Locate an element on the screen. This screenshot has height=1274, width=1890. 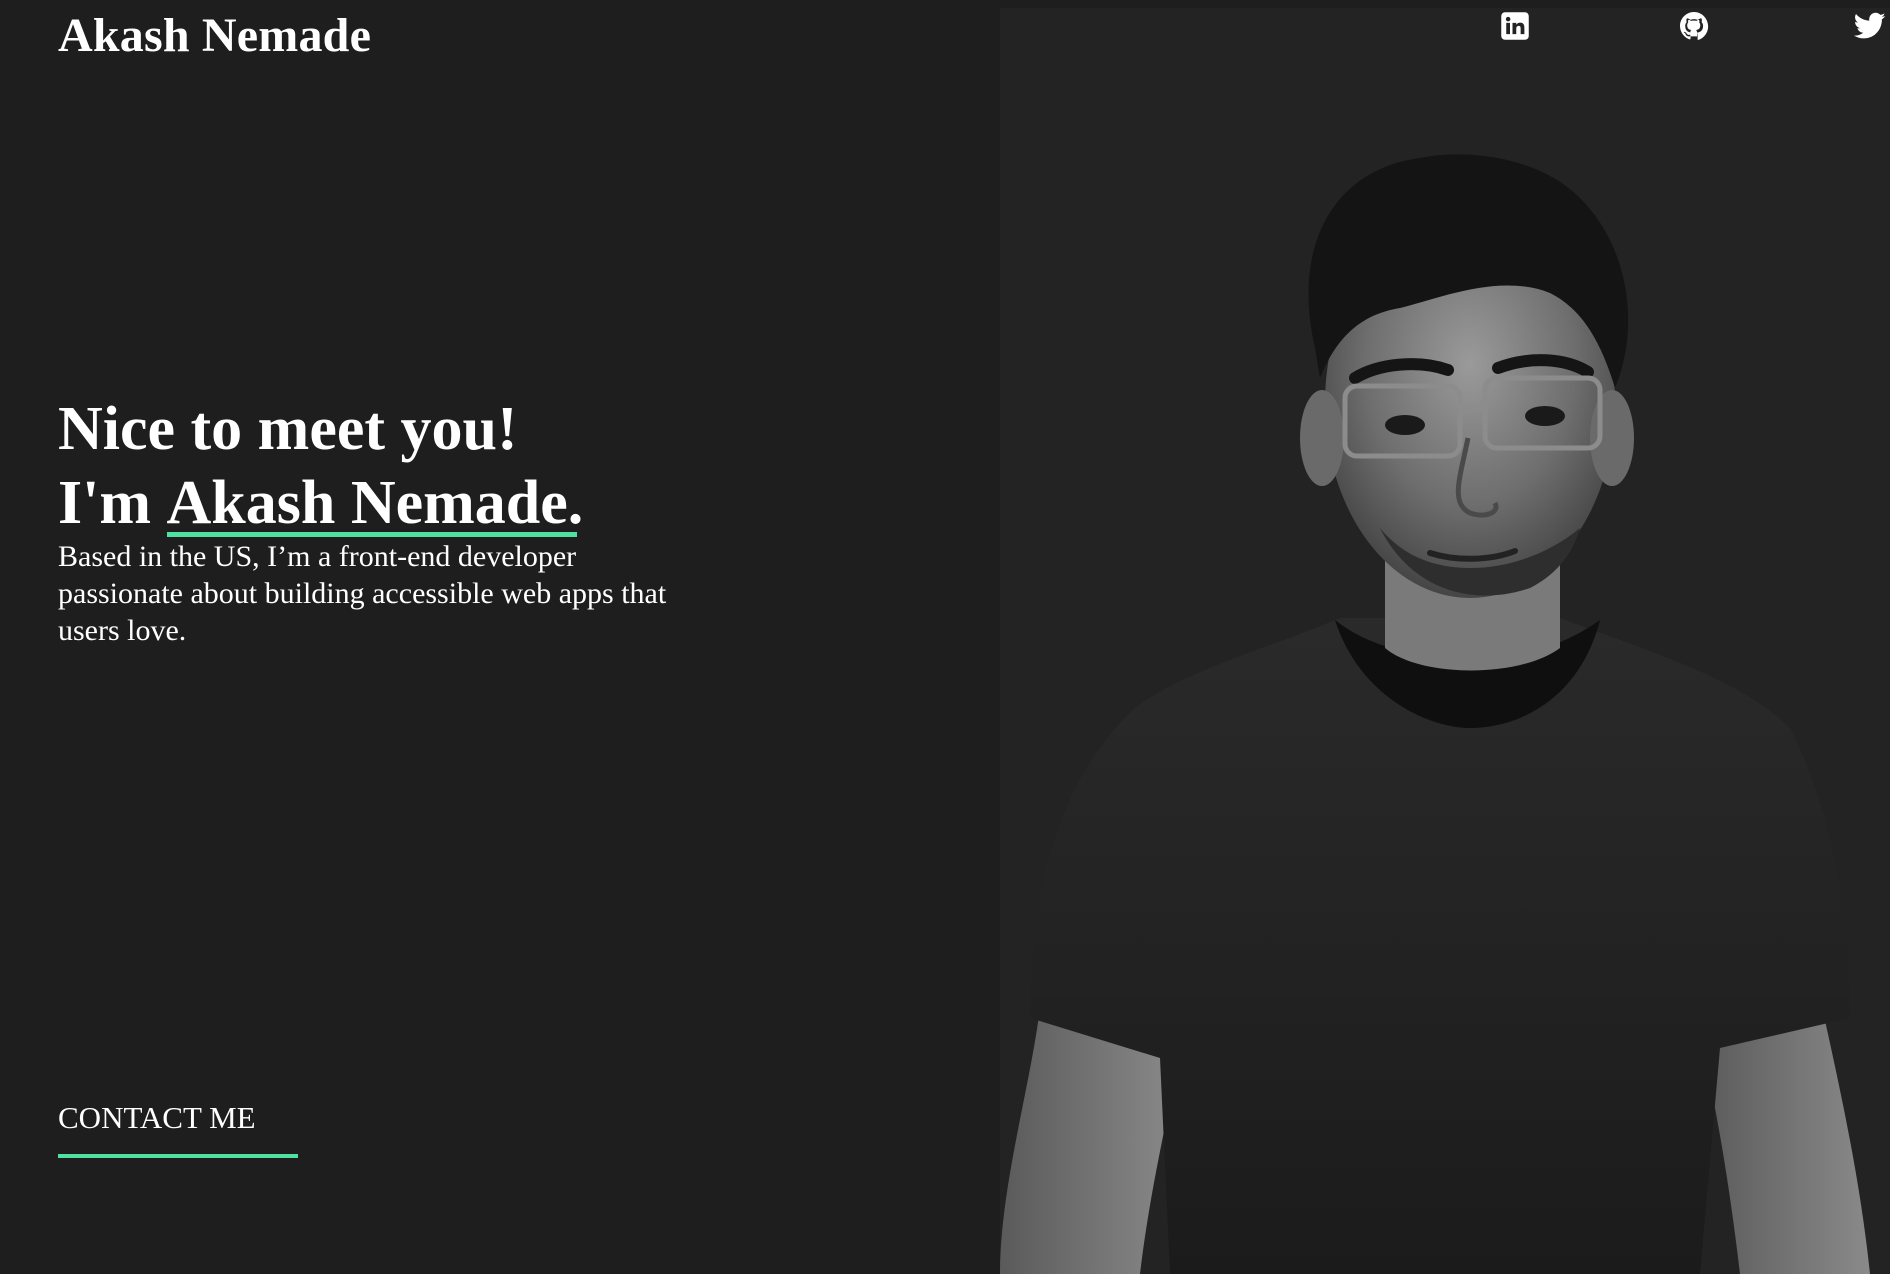
hero-heading: Nice to meet you! I'm Akash Nemade. is located at coordinates (418, 466).